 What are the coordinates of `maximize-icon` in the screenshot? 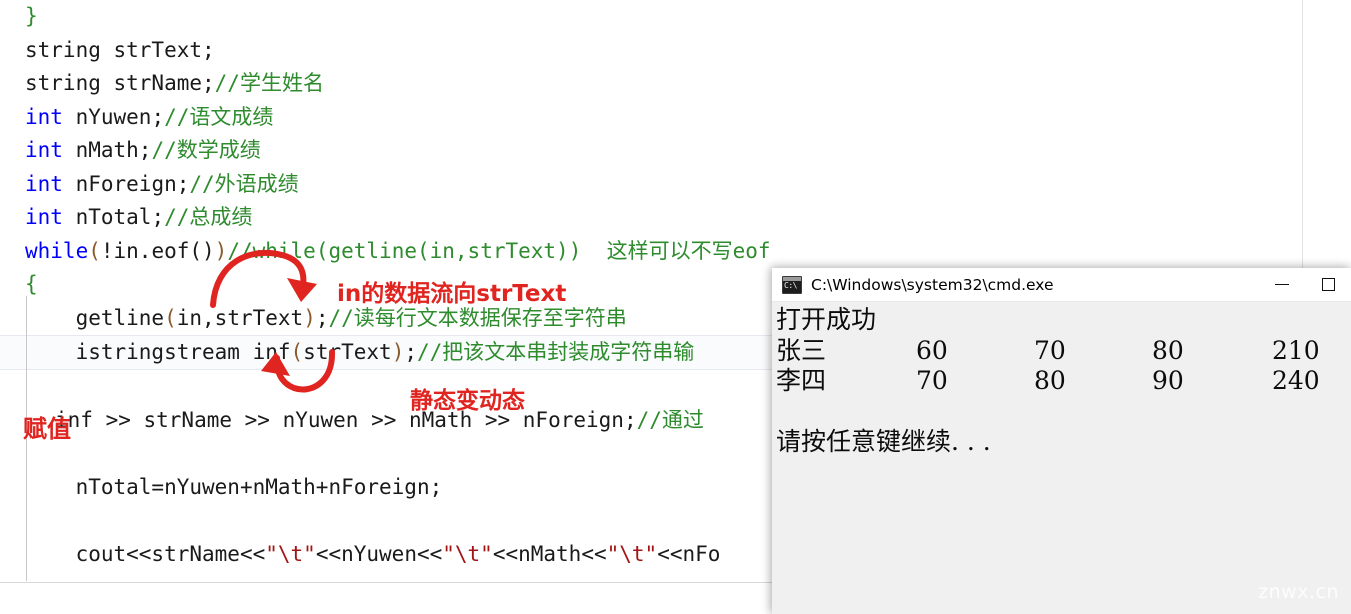 It's located at (1328, 284).